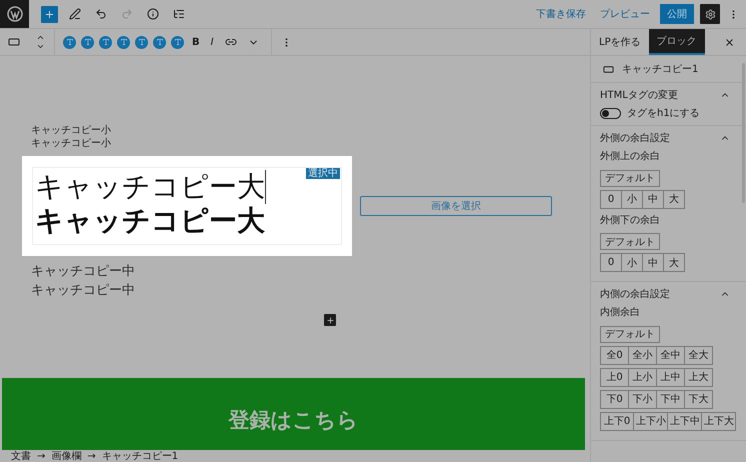 Image resolution: width=746 pixels, height=462 pixels. I want to click on banner-title: 登録はこちら, so click(293, 420).